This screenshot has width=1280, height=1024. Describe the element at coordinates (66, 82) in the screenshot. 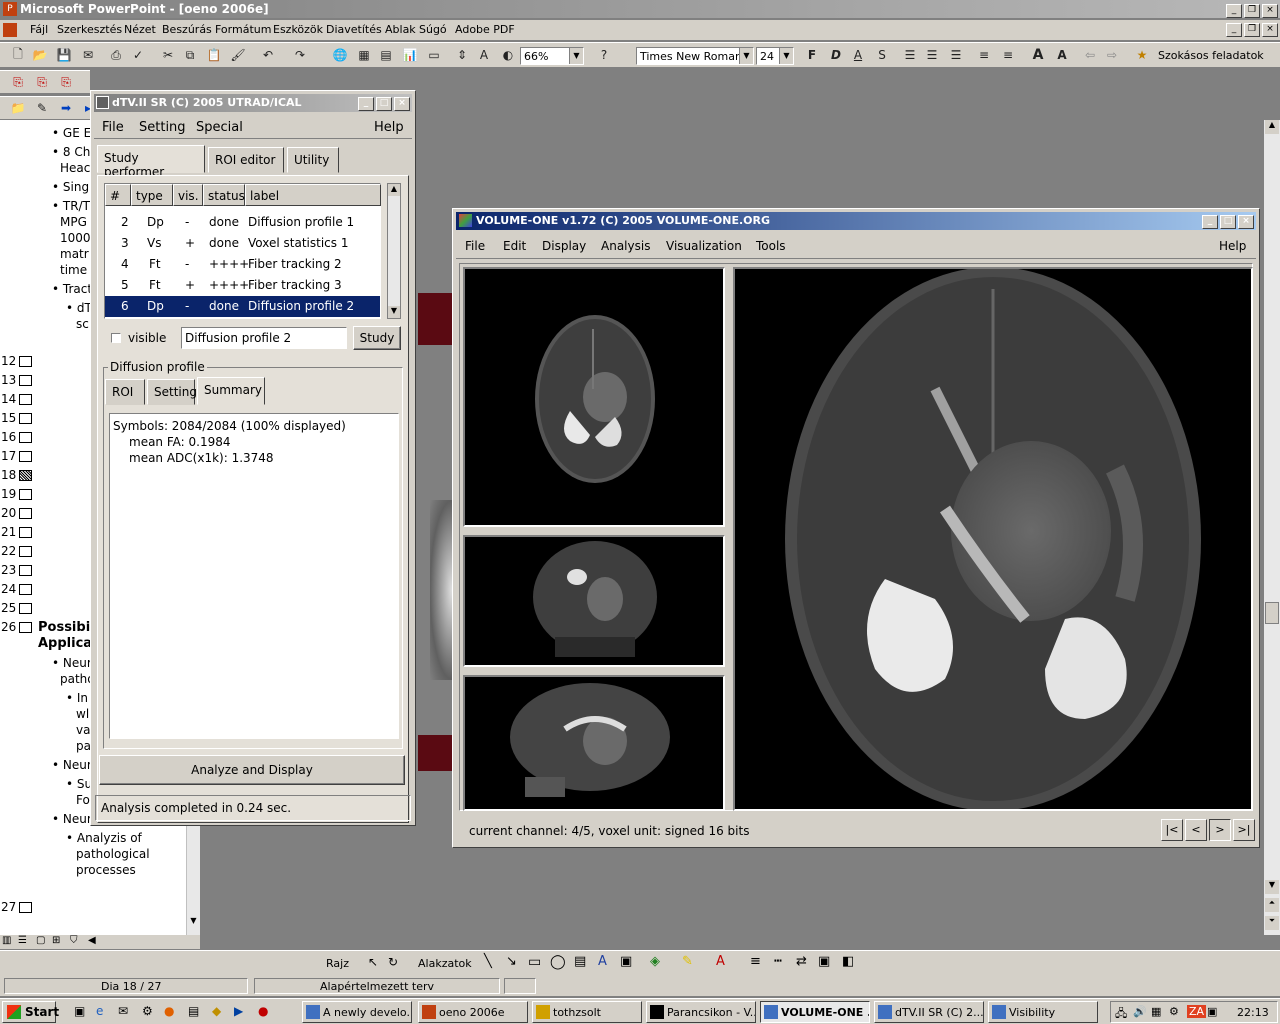

I see `pdf-review-icon: ⎘` at that location.